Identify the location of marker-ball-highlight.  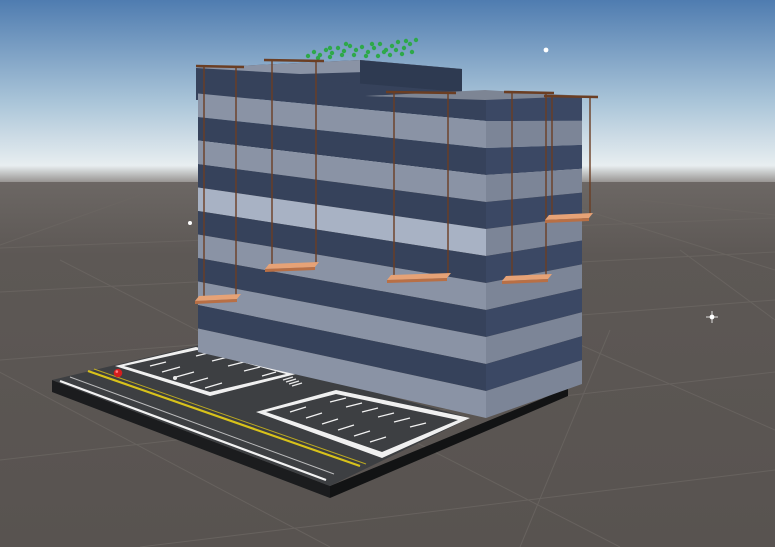
(117, 371).